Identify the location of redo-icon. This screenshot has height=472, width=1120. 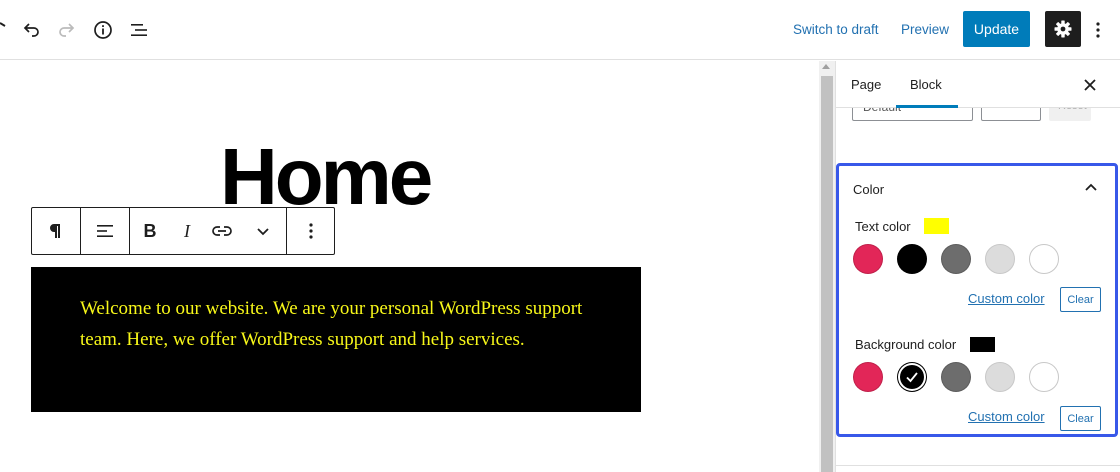
(67, 30).